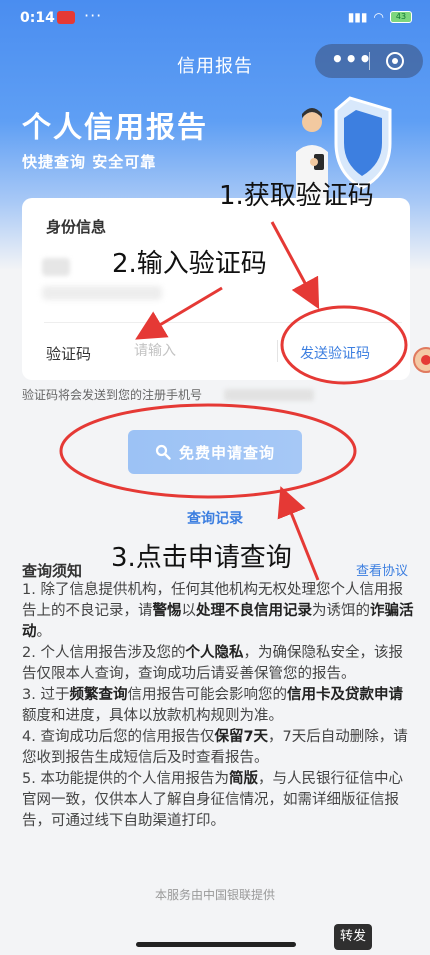 The width and height of the screenshot is (430, 955). Describe the element at coordinates (215, 19) in the screenshot. I see `status-bar: 0:14 ··· ▮▮▮ ◠ 43` at that location.